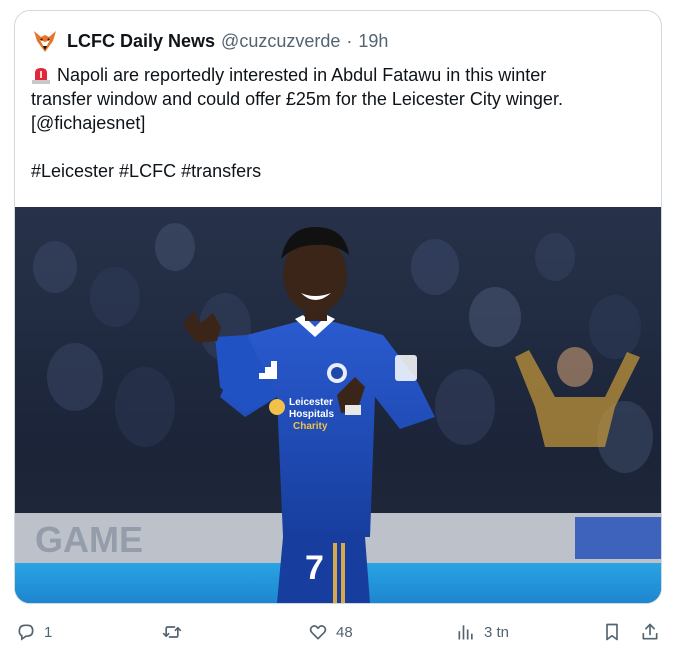  I want to click on reply-count: 1, so click(48, 632).